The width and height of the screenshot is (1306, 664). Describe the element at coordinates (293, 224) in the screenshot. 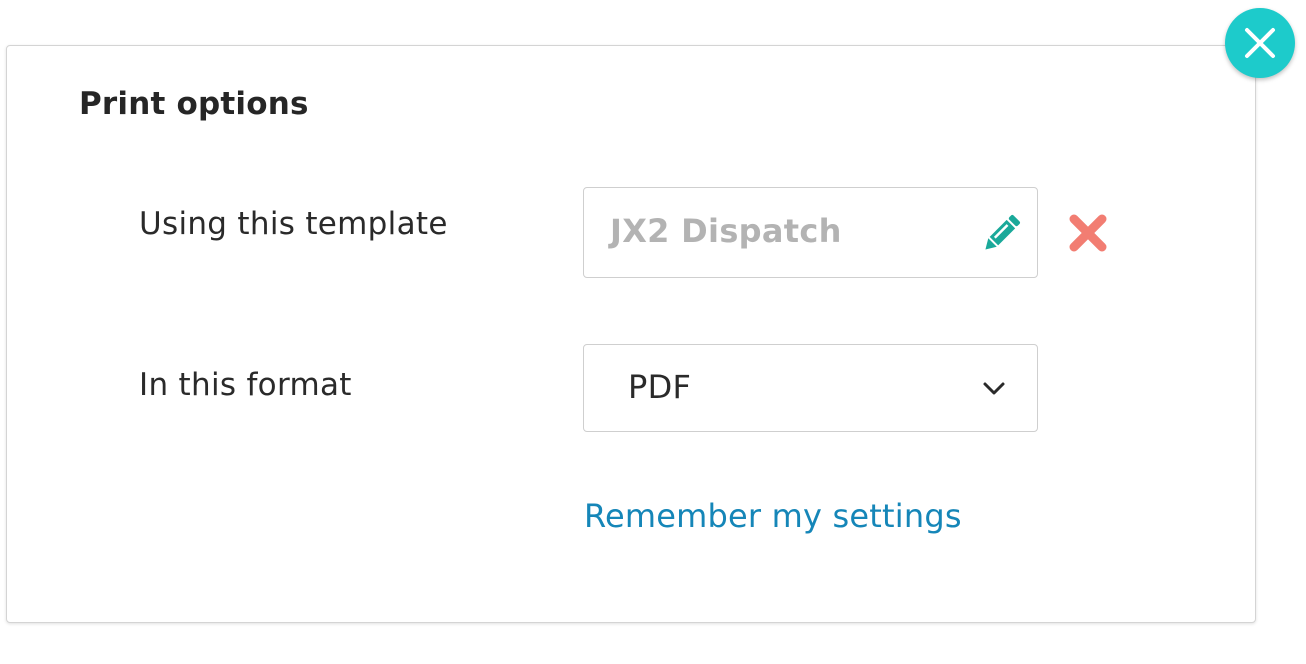

I see `template-label: Using this template` at that location.